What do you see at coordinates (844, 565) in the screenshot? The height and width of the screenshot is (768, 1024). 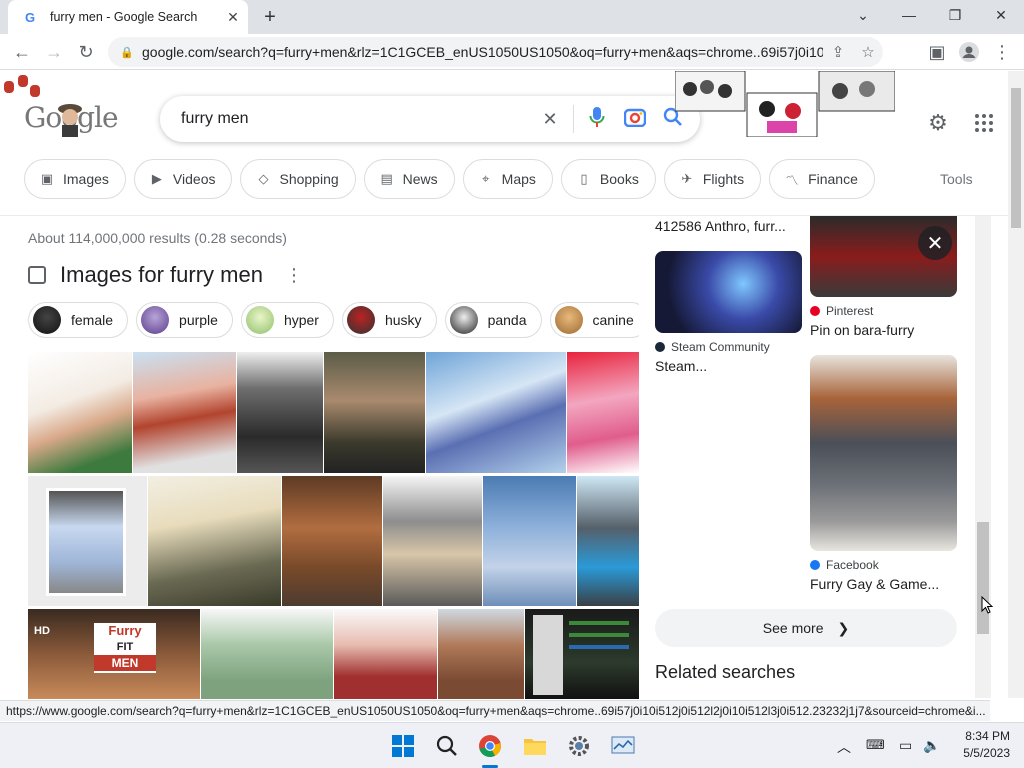 I see `source-facebook: Facebook` at bounding box center [844, 565].